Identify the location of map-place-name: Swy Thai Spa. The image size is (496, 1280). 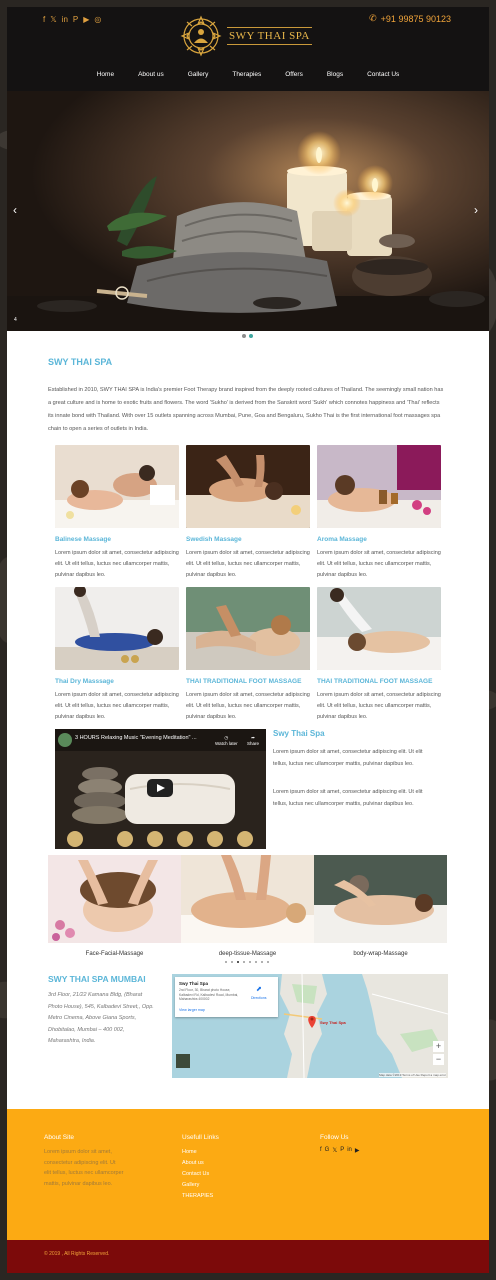
(194, 983).